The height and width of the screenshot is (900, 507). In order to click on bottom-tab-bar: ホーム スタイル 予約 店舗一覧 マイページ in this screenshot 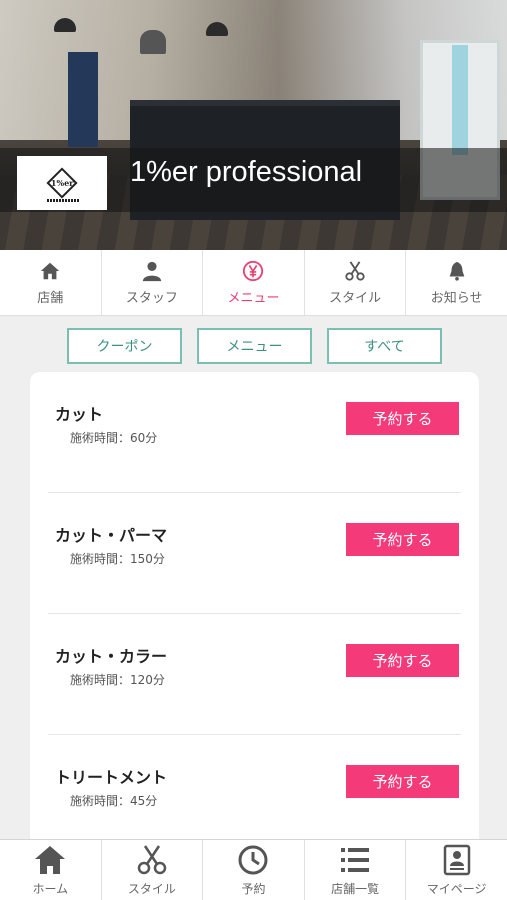, I will do `click(253, 869)`.